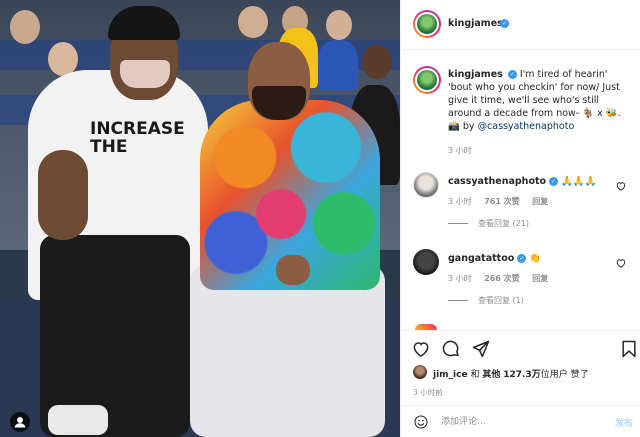 Image resolution: width=640 pixels, height=437 pixels. I want to click on comment-likes-count: 761 次赞, so click(501, 201).